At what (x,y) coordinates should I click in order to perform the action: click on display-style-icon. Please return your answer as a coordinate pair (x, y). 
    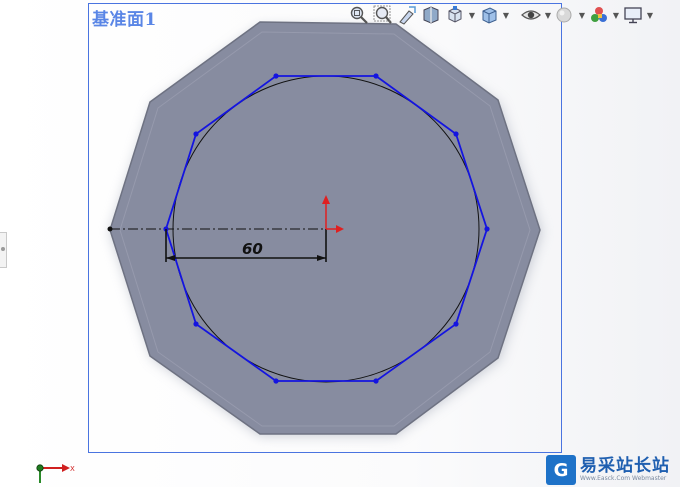
    Looking at the image, I should click on (489, 15).